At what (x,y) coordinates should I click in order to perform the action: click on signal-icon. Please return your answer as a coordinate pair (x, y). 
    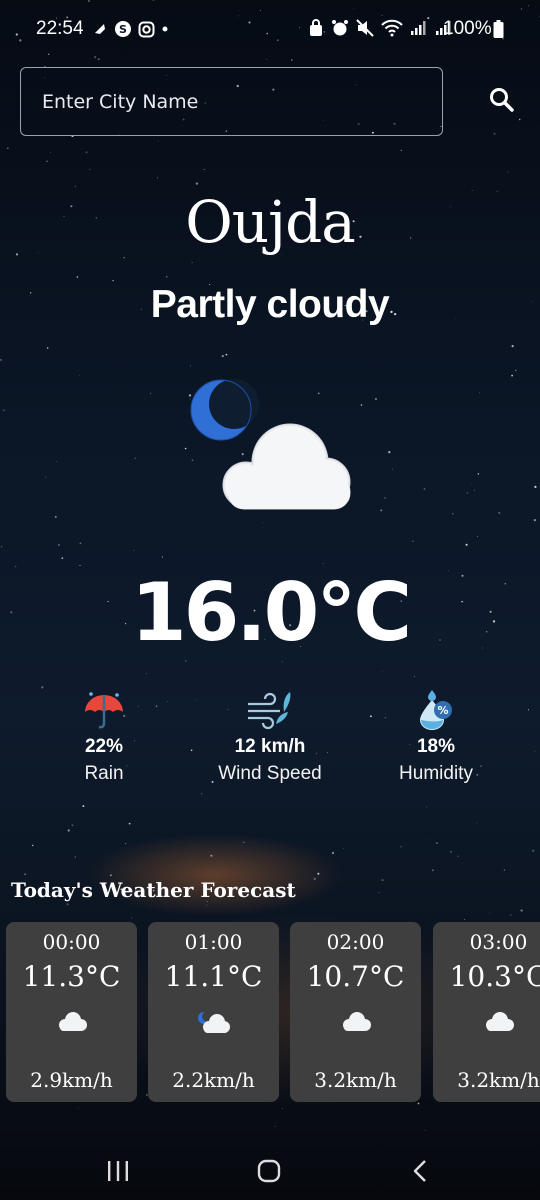
    Looking at the image, I should click on (418, 28).